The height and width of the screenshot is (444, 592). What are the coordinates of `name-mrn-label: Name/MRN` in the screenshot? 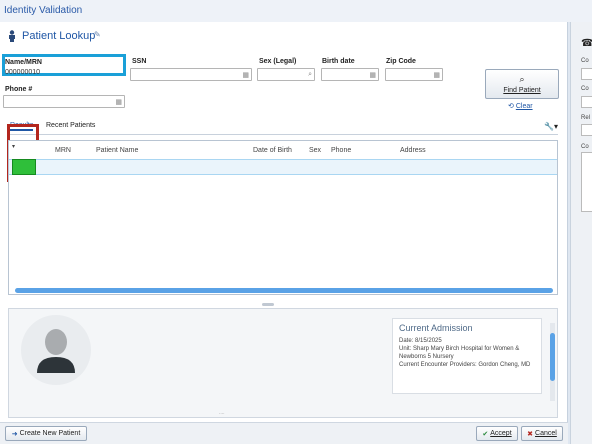 It's located at (23, 62).